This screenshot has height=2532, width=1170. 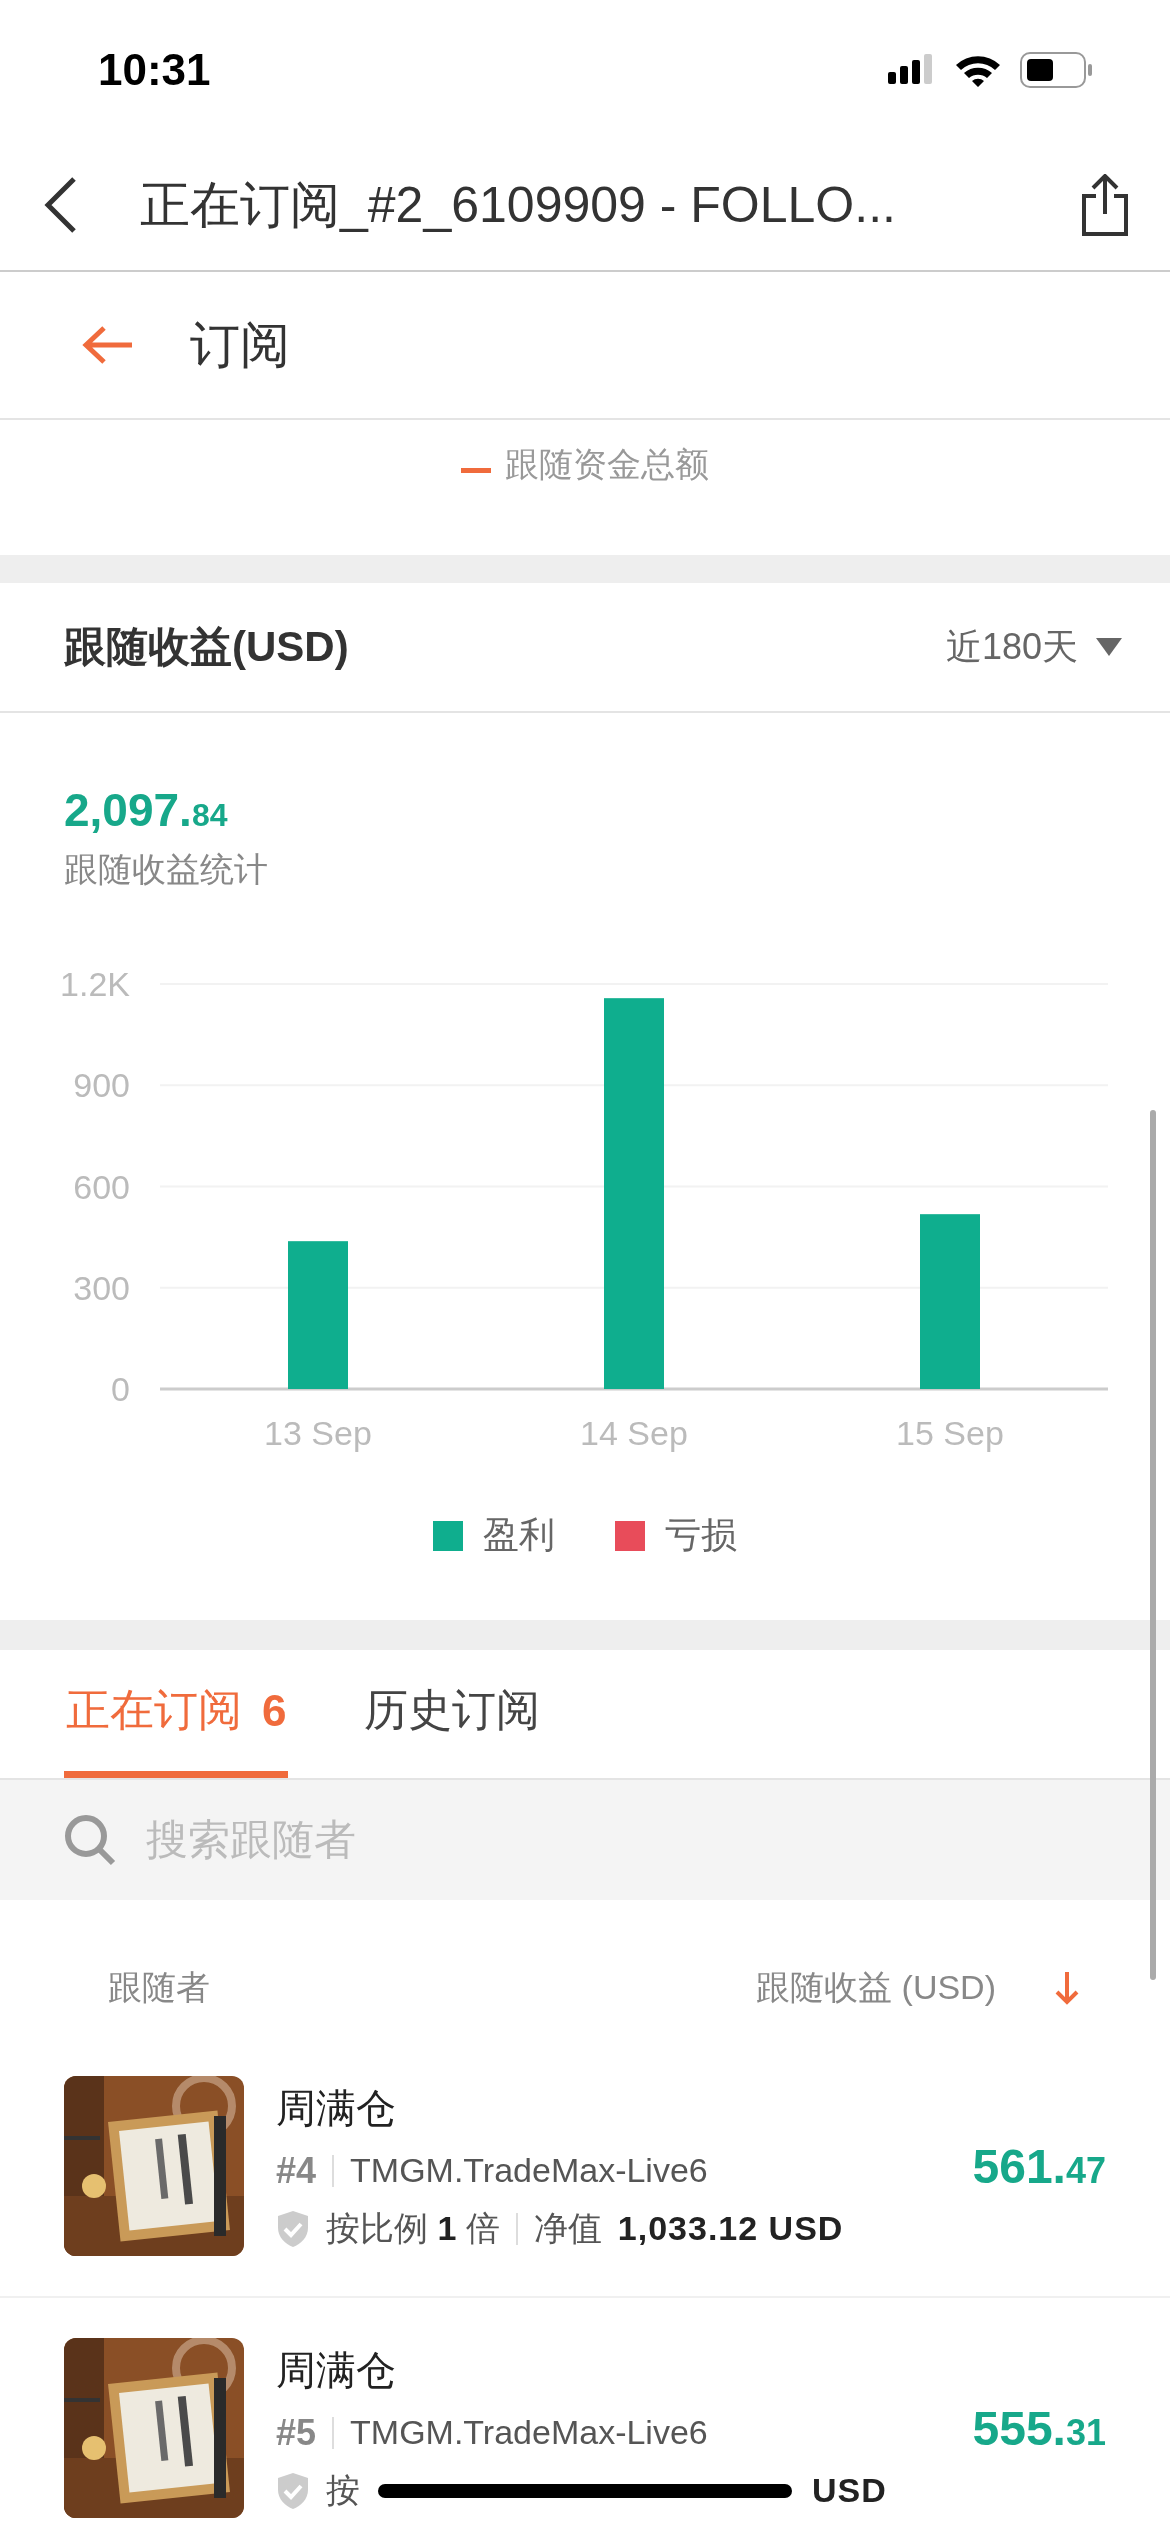 I want to click on axis-label: 900, so click(x=101, y=1085).